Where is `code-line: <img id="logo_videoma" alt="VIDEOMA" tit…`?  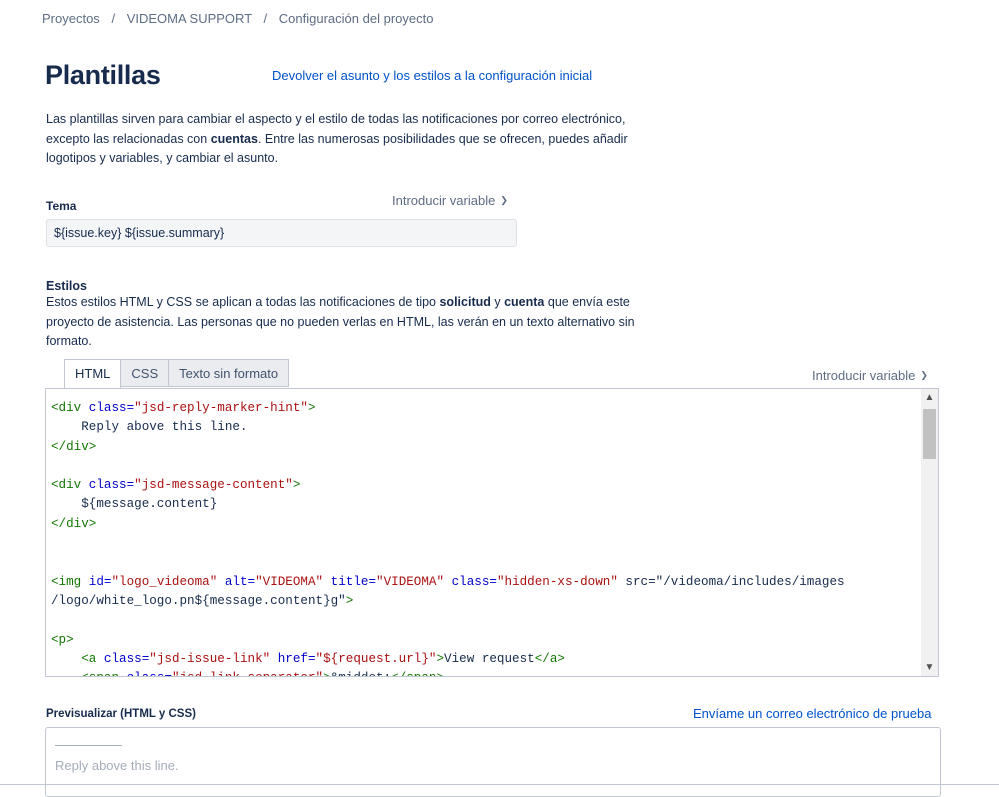 code-line: <img id="logo_videoma" alt="VIDEOMA" tit… is located at coordinates (448, 581).